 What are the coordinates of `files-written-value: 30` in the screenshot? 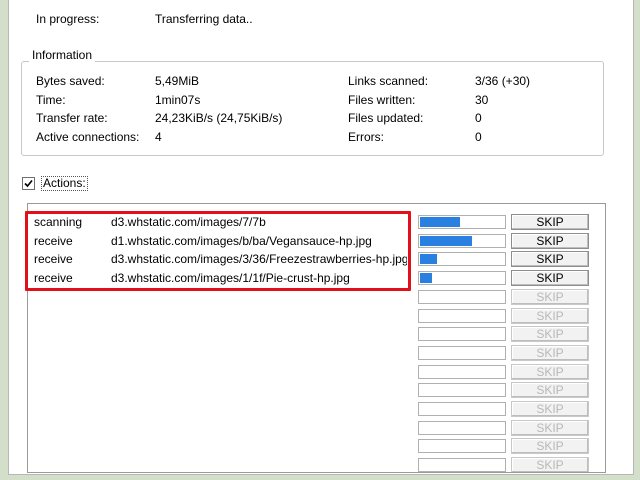 It's located at (482, 100).